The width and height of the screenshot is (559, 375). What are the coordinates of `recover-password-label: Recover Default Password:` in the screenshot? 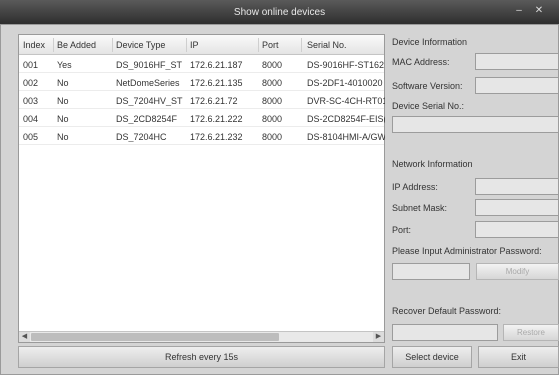 It's located at (447, 311).